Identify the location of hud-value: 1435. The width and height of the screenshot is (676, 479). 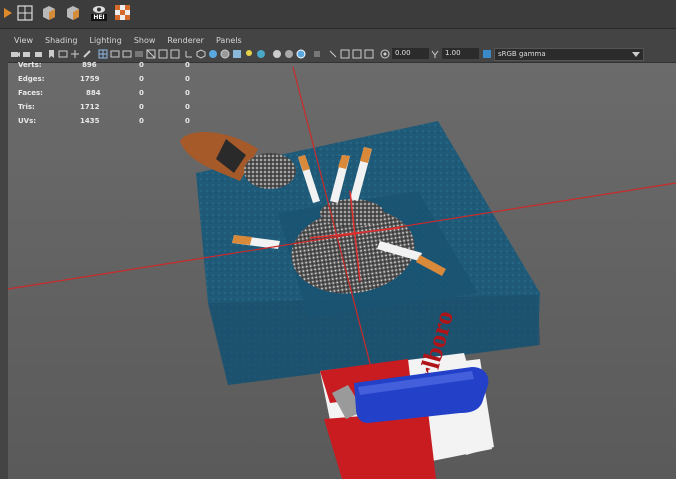
(90, 121).